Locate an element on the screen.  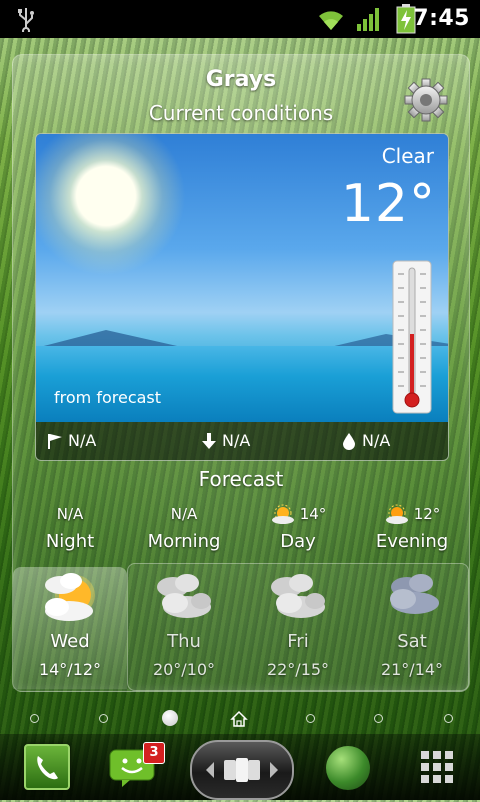
humidity-stat: N/A is located at coordinates (365, 440).